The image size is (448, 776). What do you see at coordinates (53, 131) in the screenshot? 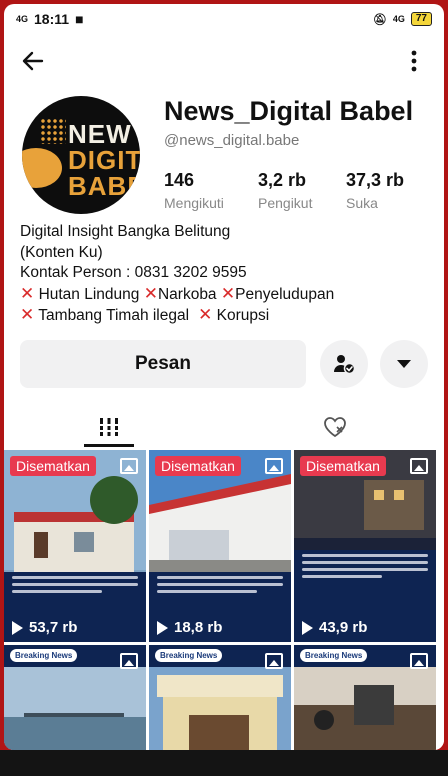
I see `logo-dots` at bounding box center [53, 131].